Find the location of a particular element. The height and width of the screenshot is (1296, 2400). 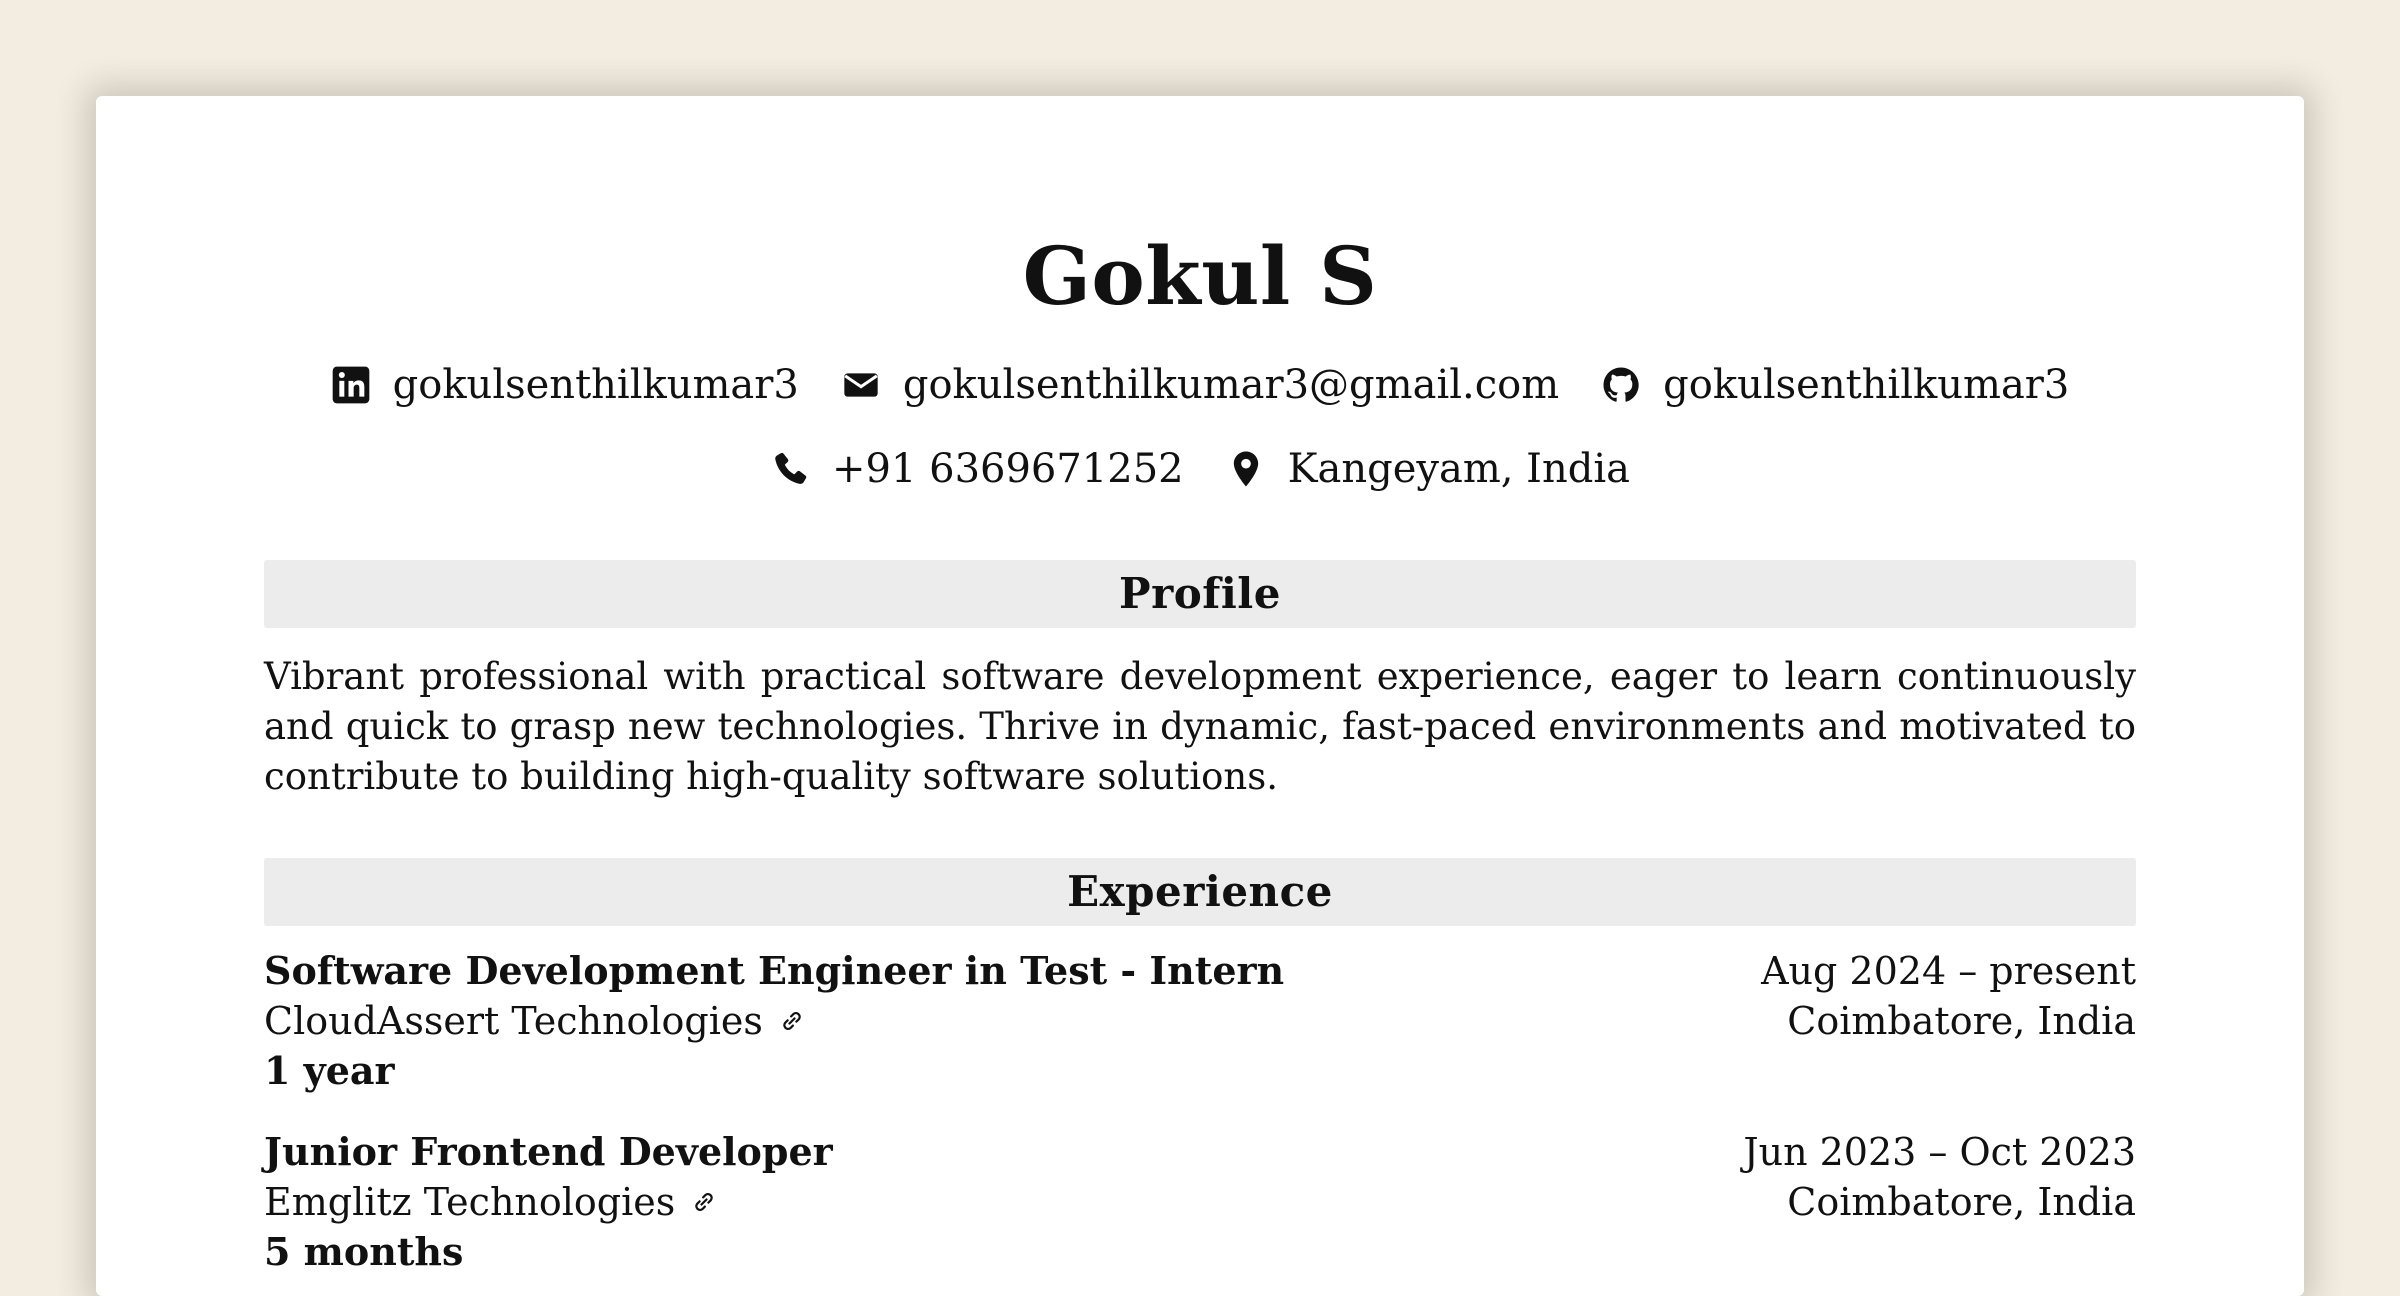

job-duration: 5 months is located at coordinates (364, 1251).